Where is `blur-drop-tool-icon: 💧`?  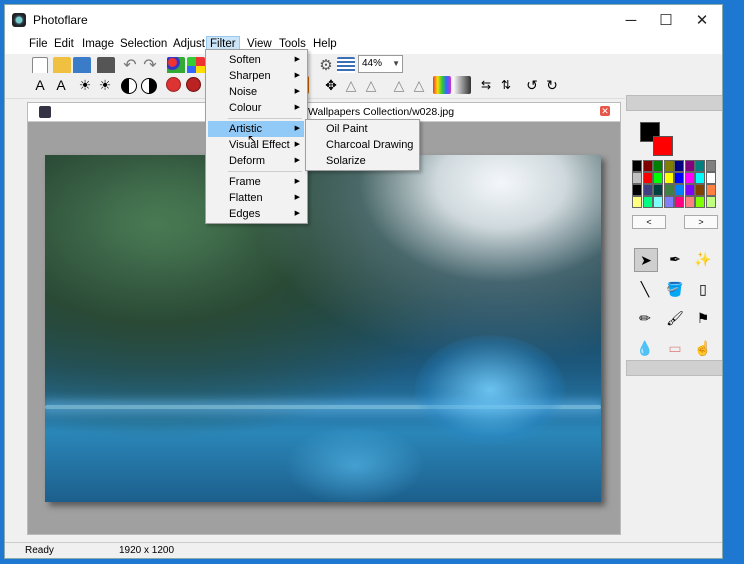
blur-drop-tool-icon: 💧 is located at coordinates (645, 348).